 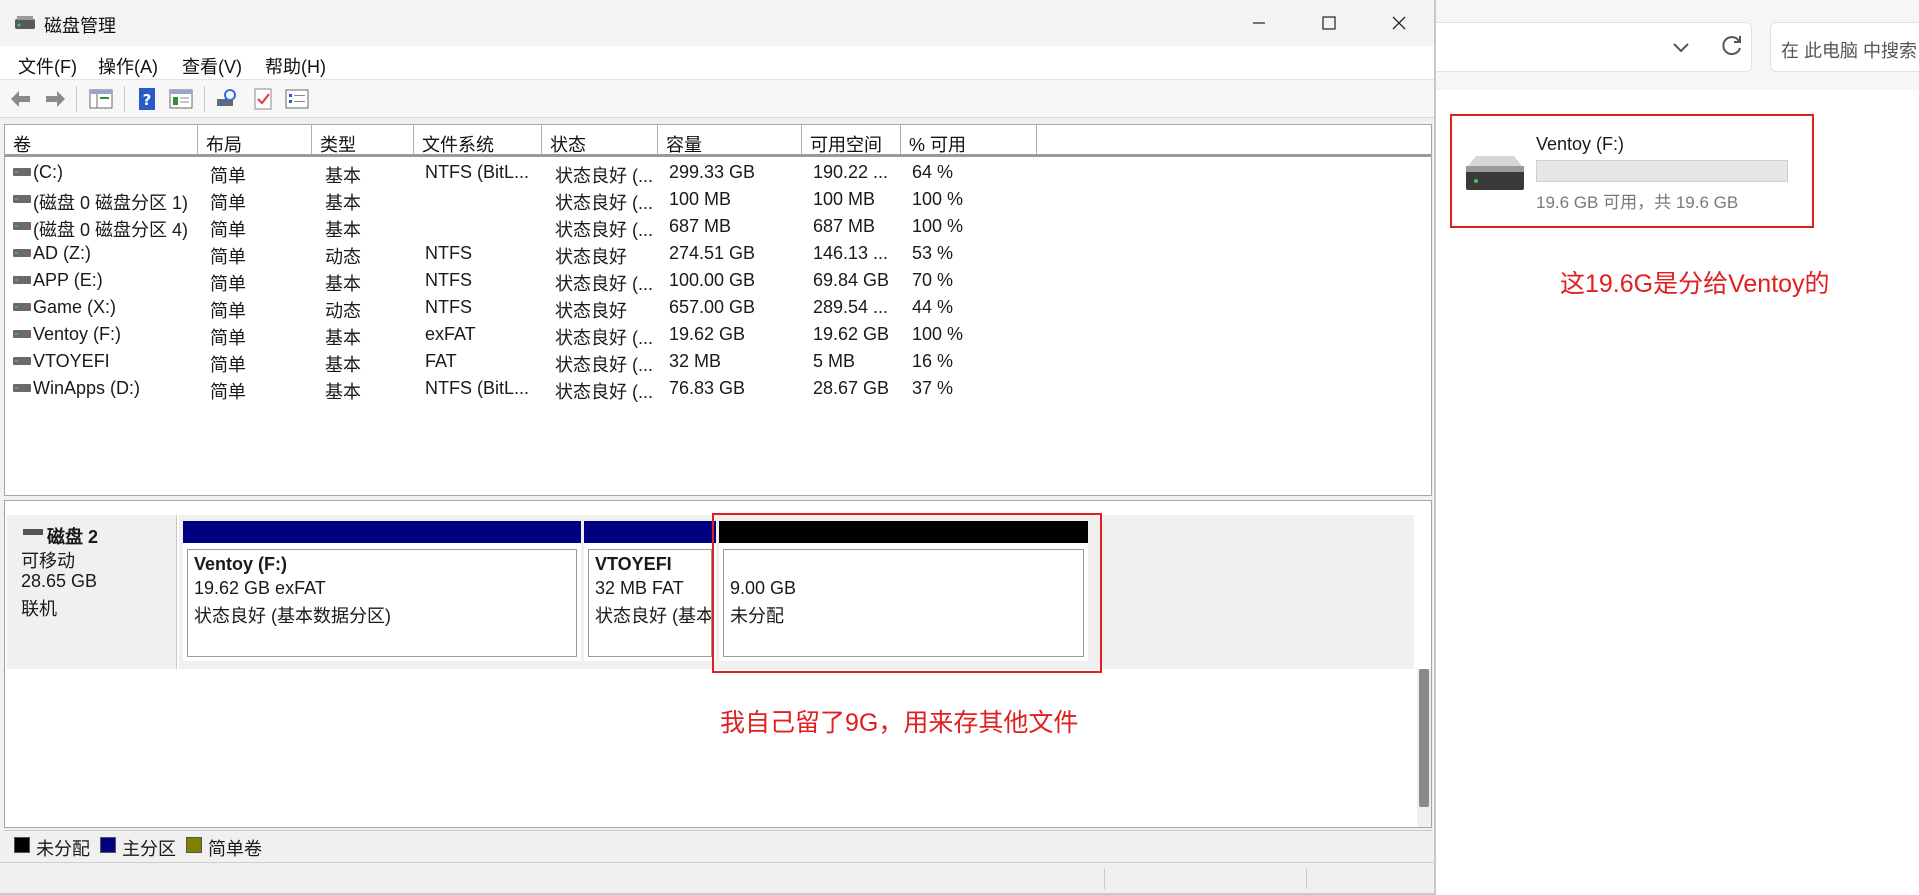 What do you see at coordinates (1592, 47) in the screenshot?
I see `address-bar` at bounding box center [1592, 47].